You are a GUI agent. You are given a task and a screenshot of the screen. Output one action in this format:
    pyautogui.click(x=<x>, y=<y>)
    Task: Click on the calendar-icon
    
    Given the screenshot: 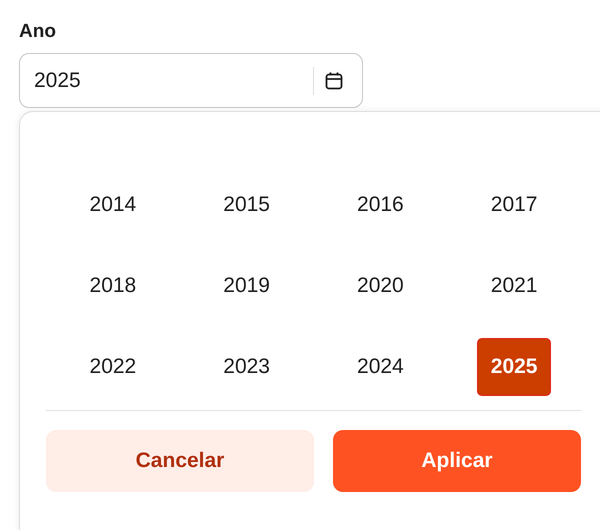 What is the action you would take?
    pyautogui.click(x=334, y=80)
    